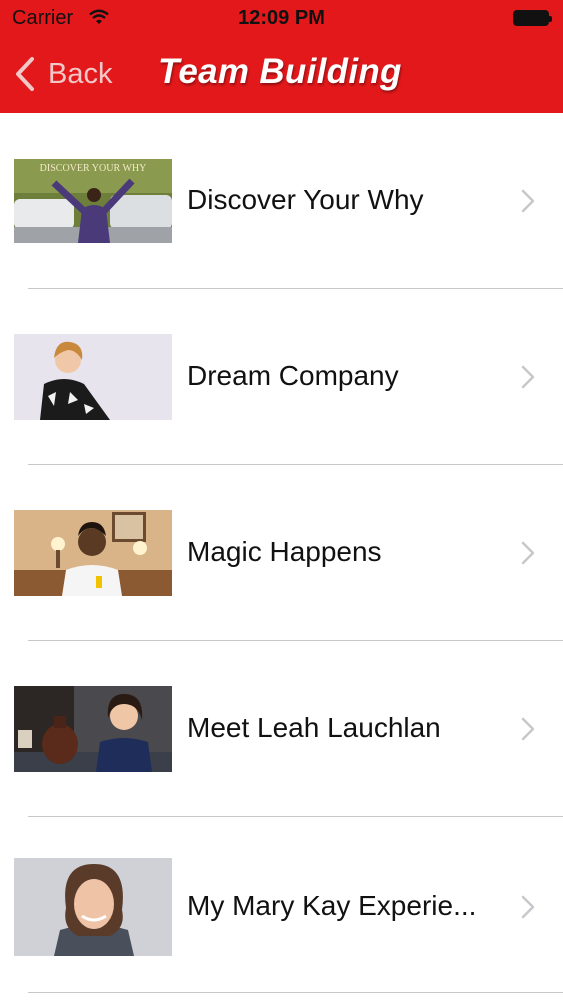 This screenshot has height=1000, width=563. Describe the element at coordinates (25, 74) in the screenshot. I see `chevron-left-icon` at that location.